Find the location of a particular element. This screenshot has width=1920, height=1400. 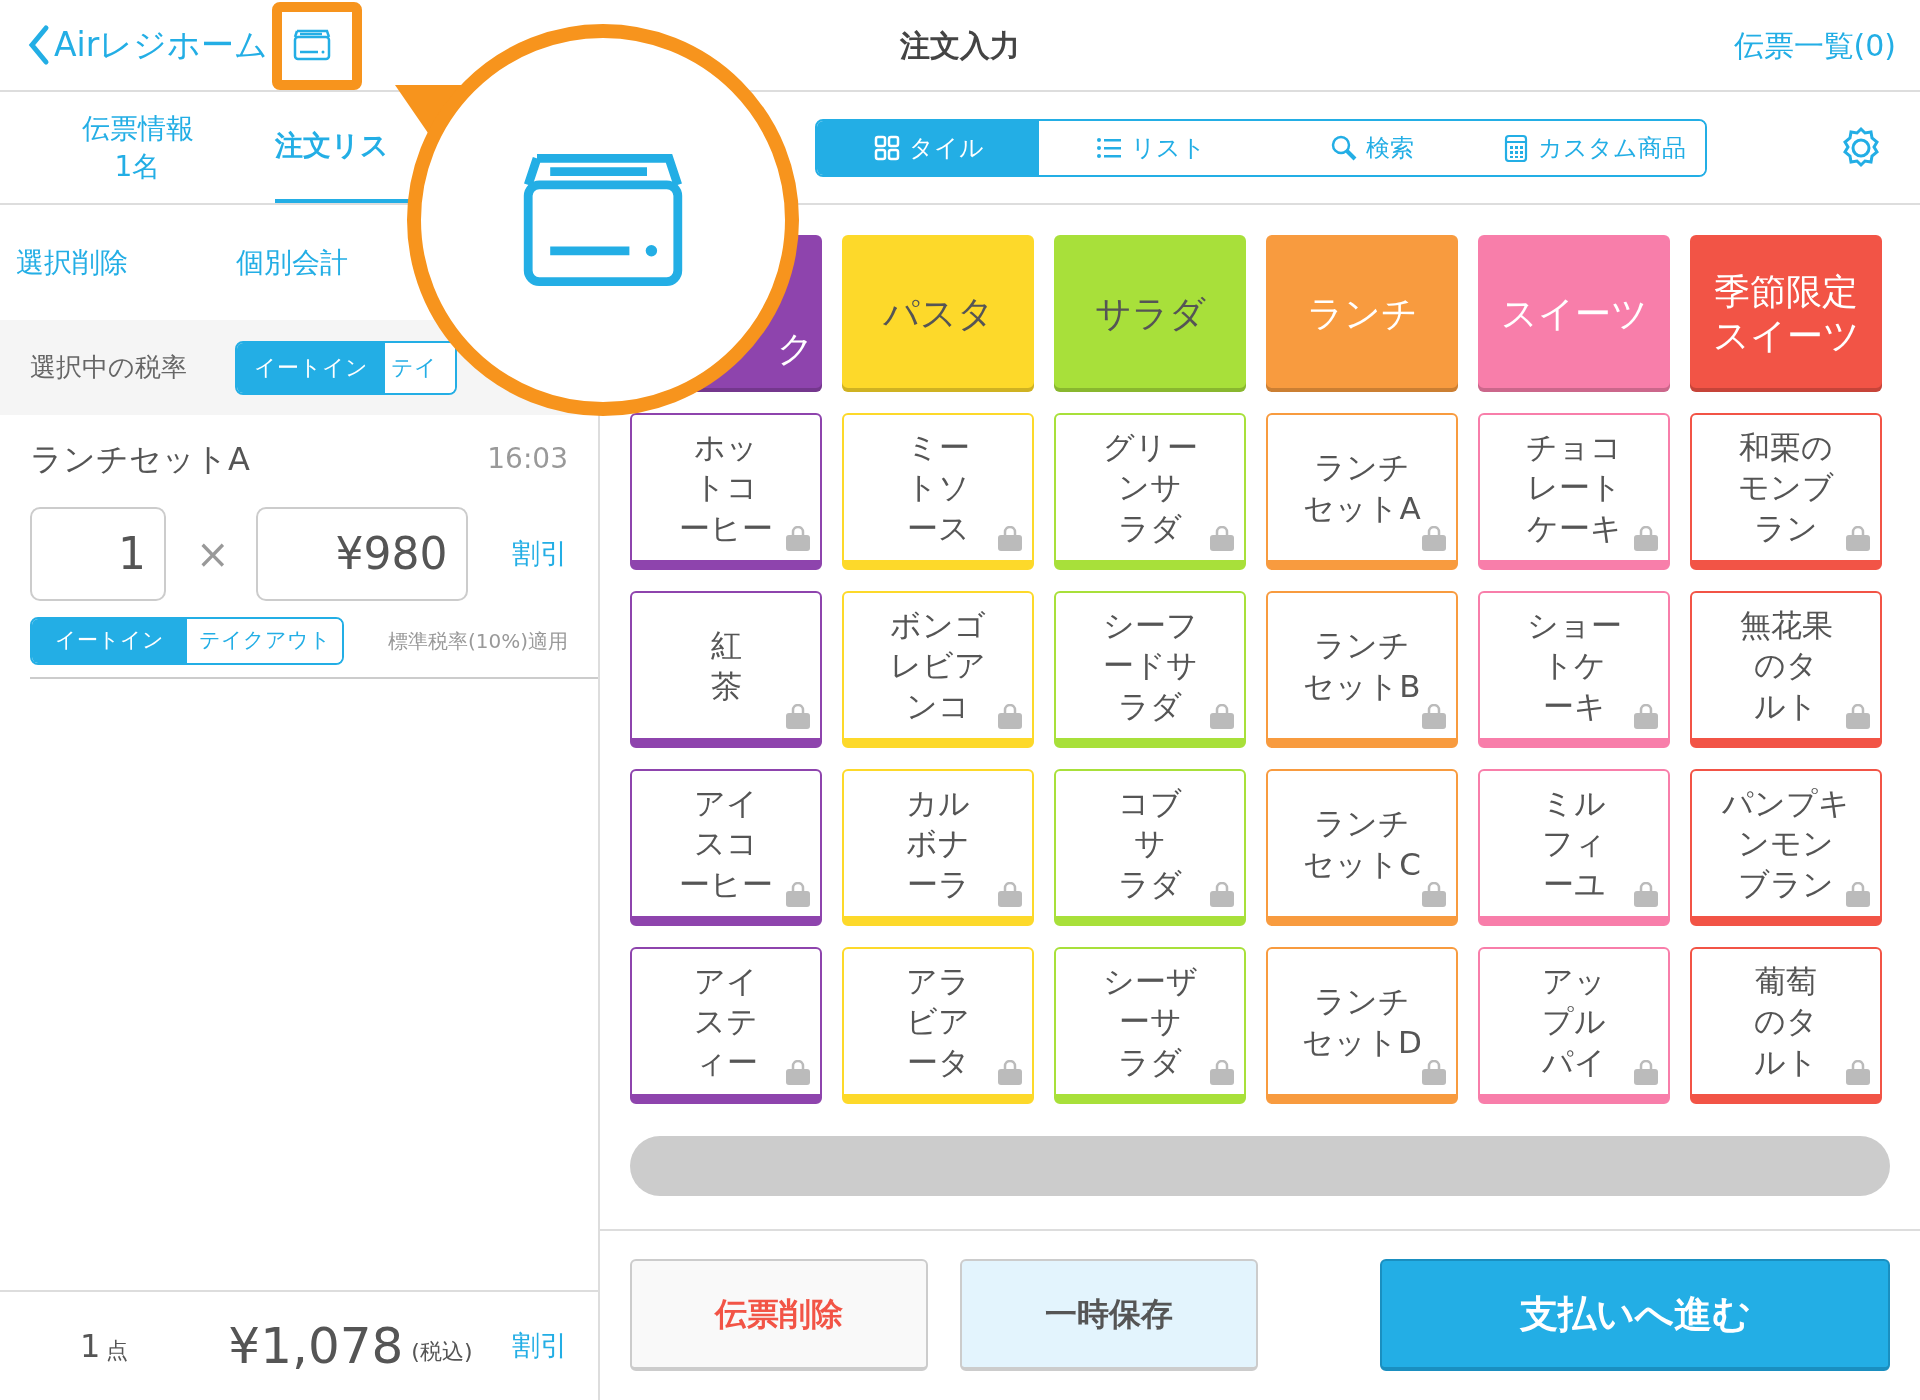

product-tile: 紅茶 is located at coordinates (726, 669).